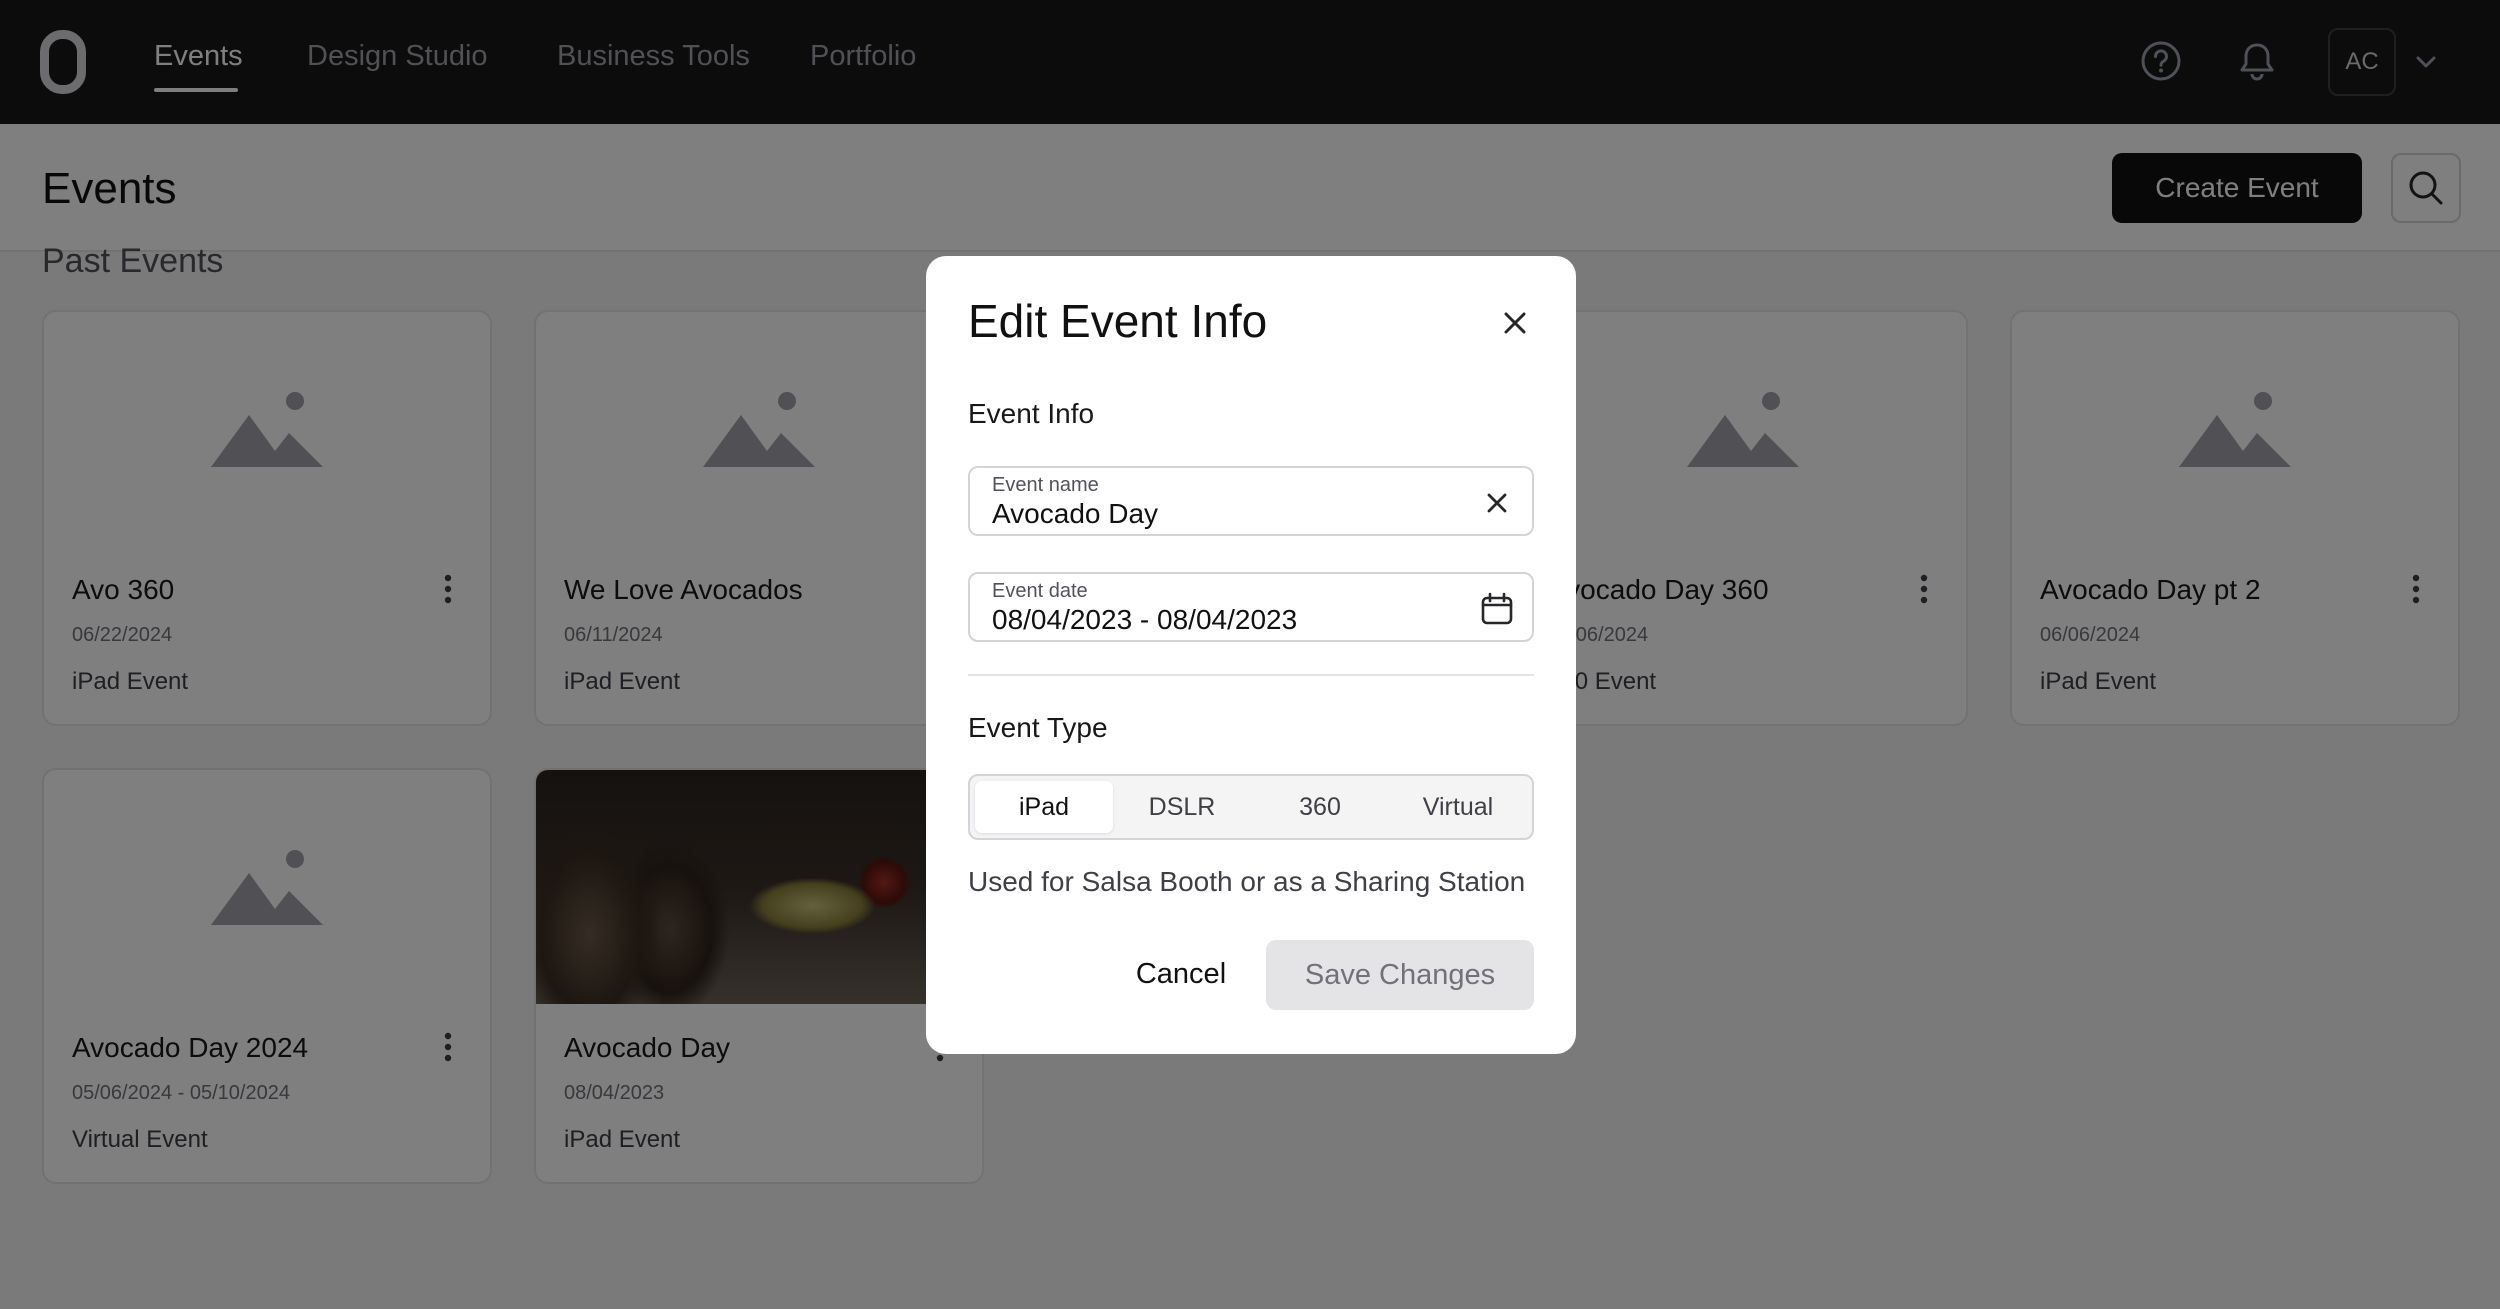  Describe the element at coordinates (1144, 620) in the screenshot. I see `event-date-value: 08/04/2023 - 08/04/2023` at that location.